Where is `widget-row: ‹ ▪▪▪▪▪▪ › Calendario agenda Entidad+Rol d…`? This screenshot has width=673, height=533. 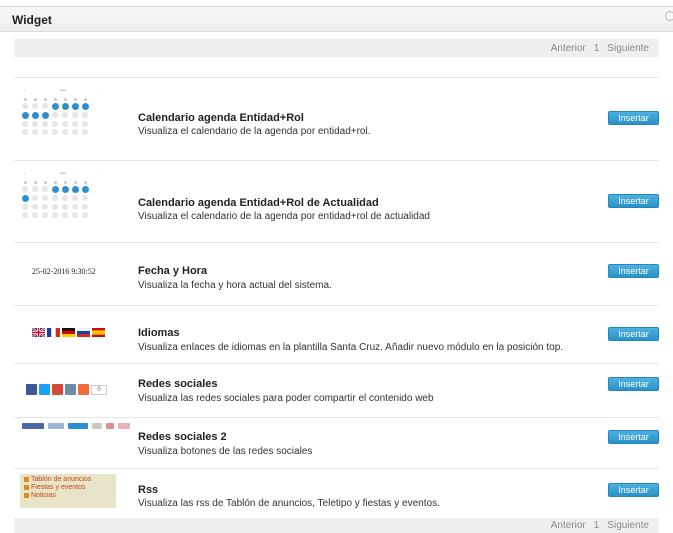 widget-row: ‹ ▪▪▪▪▪▪ › Calendario agenda Entidad+Rol d… is located at coordinates (336, 201).